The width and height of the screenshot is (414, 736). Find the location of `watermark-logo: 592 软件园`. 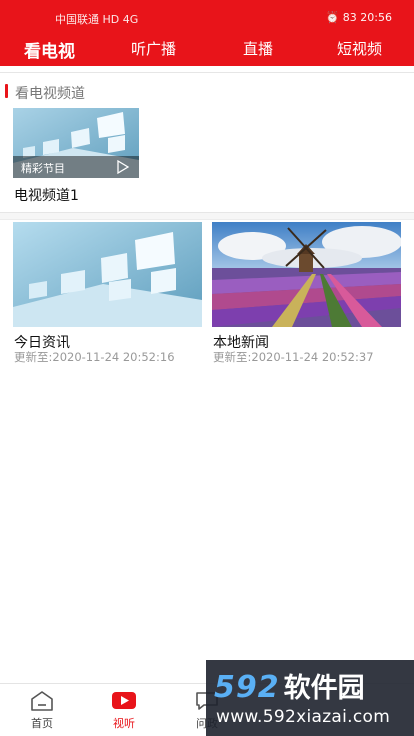

watermark-logo: 592 软件园 is located at coordinates (289, 685).